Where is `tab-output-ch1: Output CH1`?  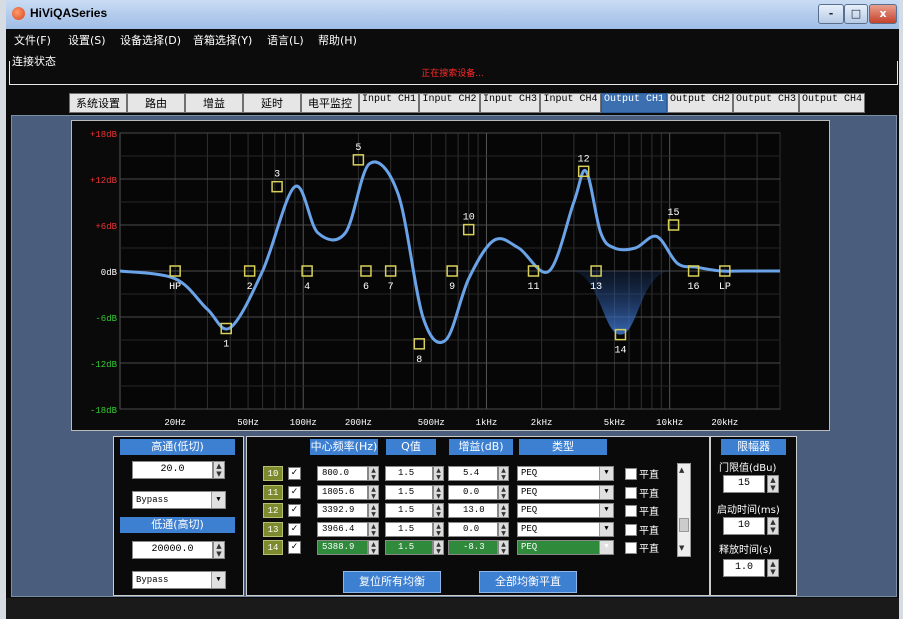
tab-output-ch1: Output CH1 is located at coordinates (634, 103).